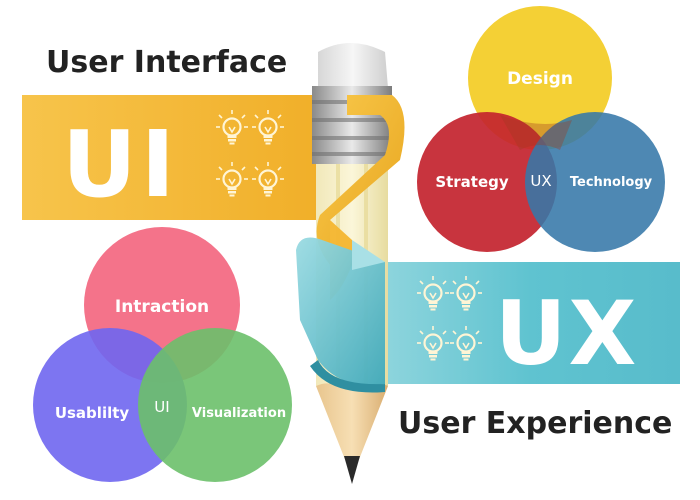  Describe the element at coordinates (611, 182) in the screenshot. I see `ux-label-technology: Technology` at that location.